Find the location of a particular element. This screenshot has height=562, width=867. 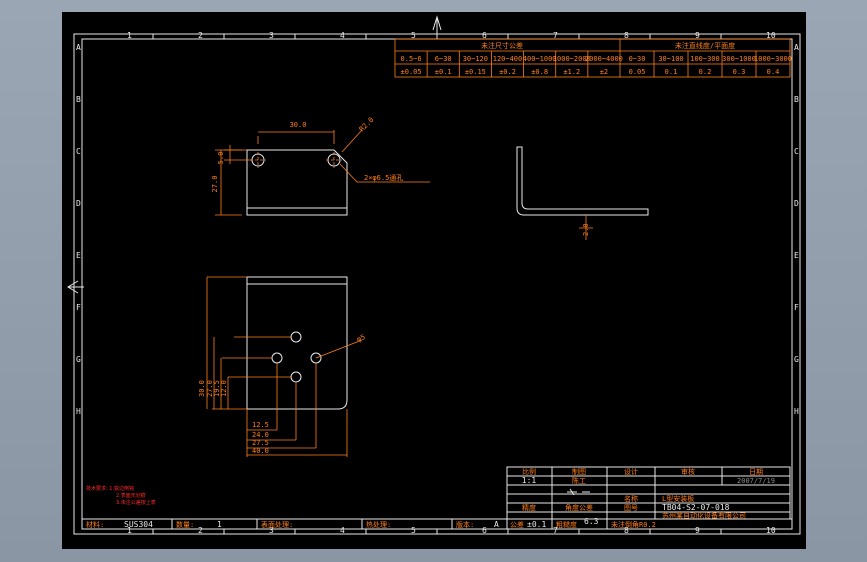

tb-scale: 1:1 is located at coordinates (529, 480).